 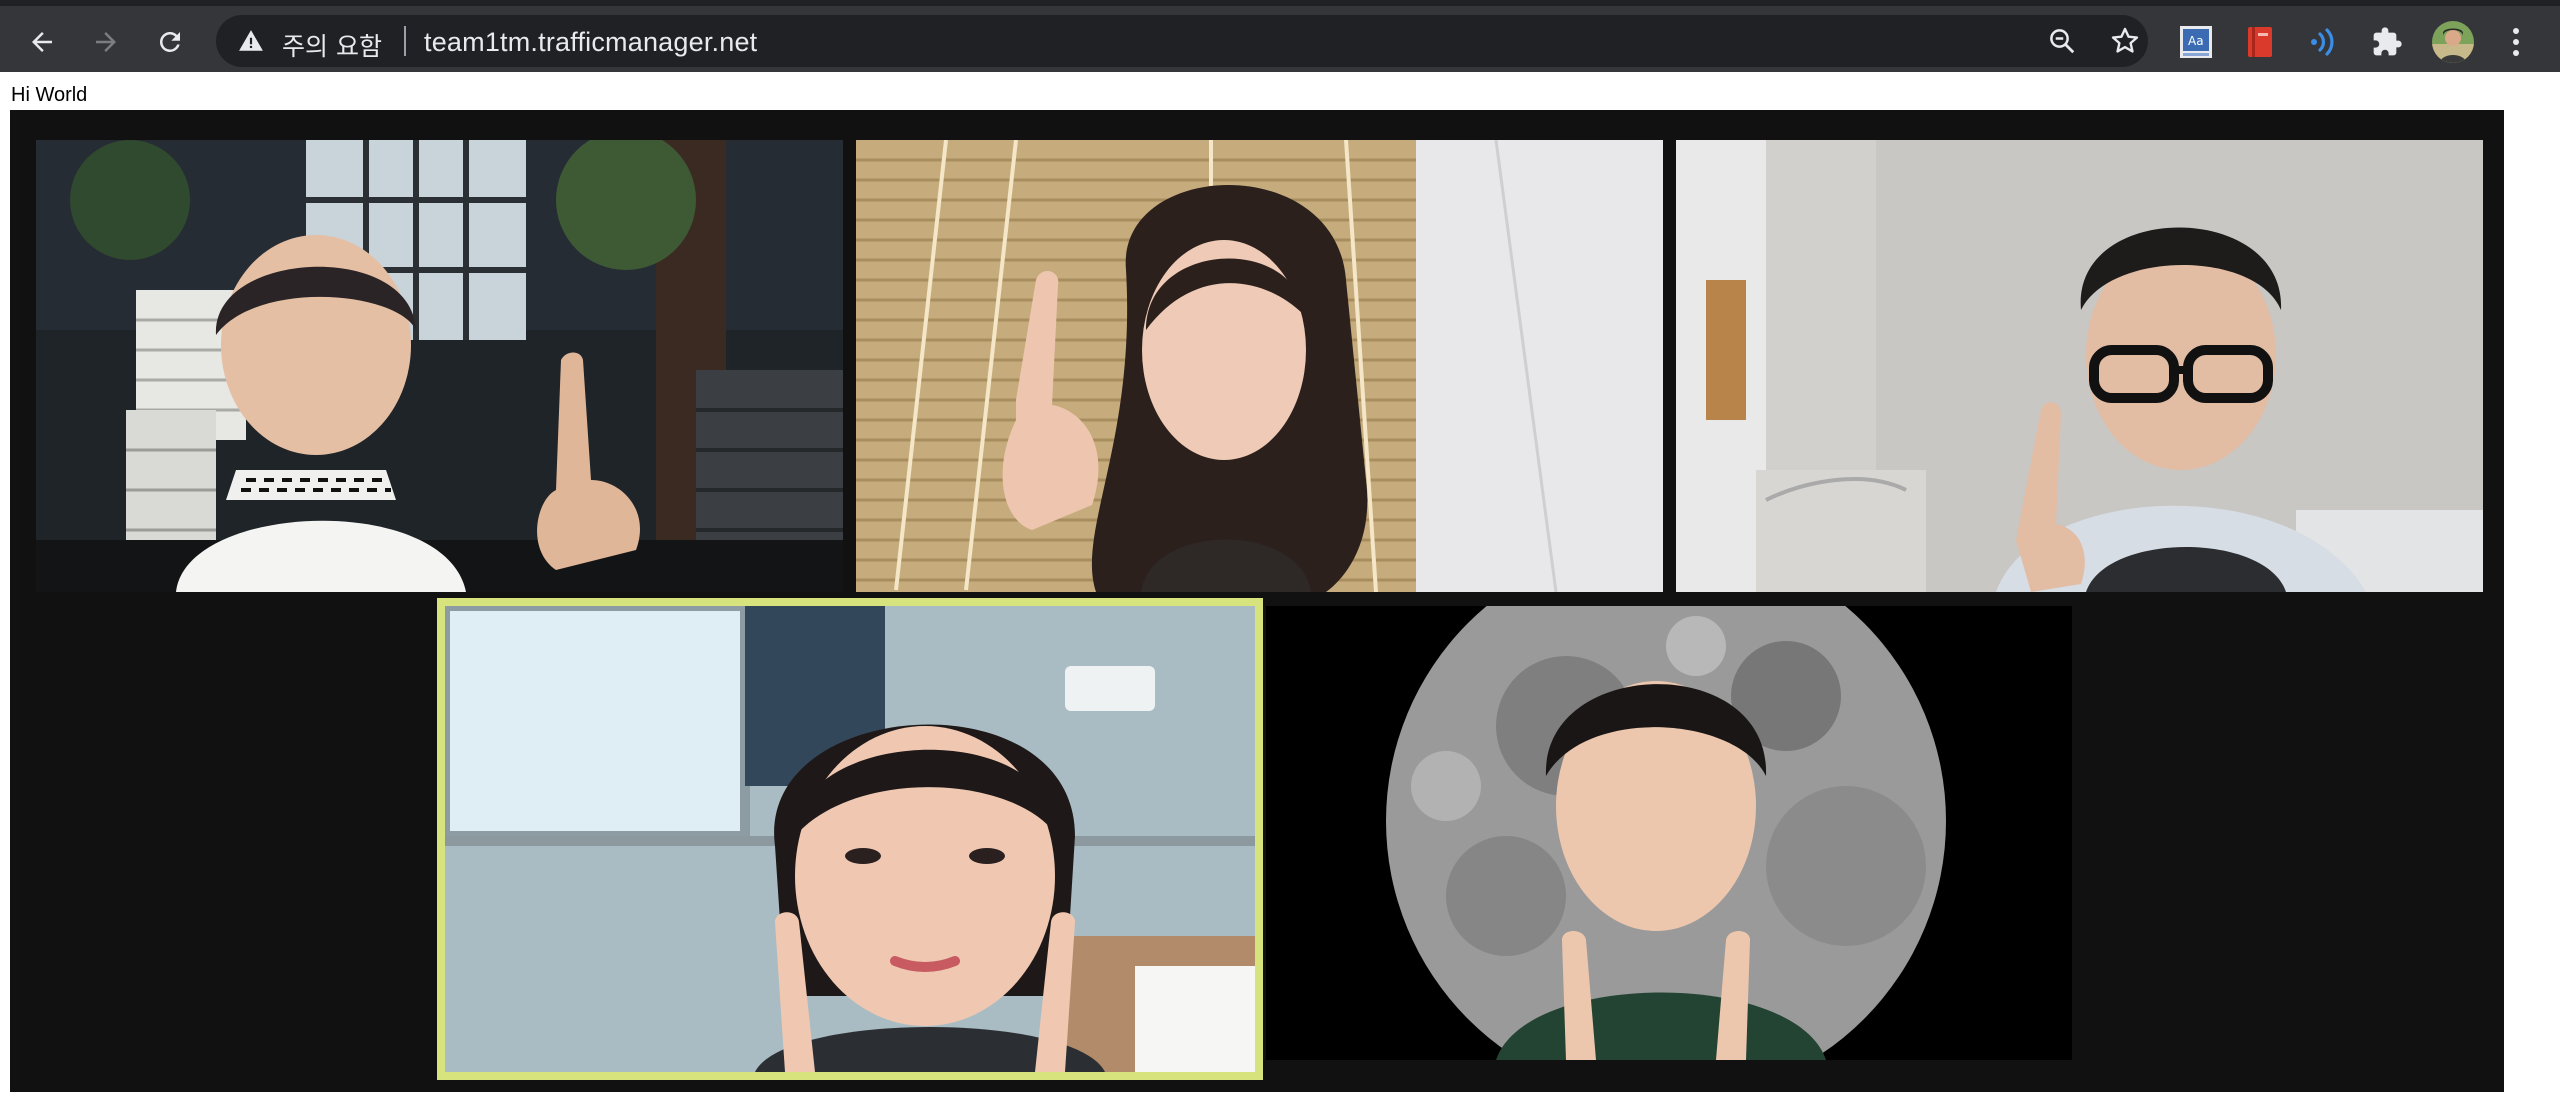 What do you see at coordinates (1182, 41) in the screenshot?
I see `address-bar: 주의 요함 team1tm.trafficmanager.net` at bounding box center [1182, 41].